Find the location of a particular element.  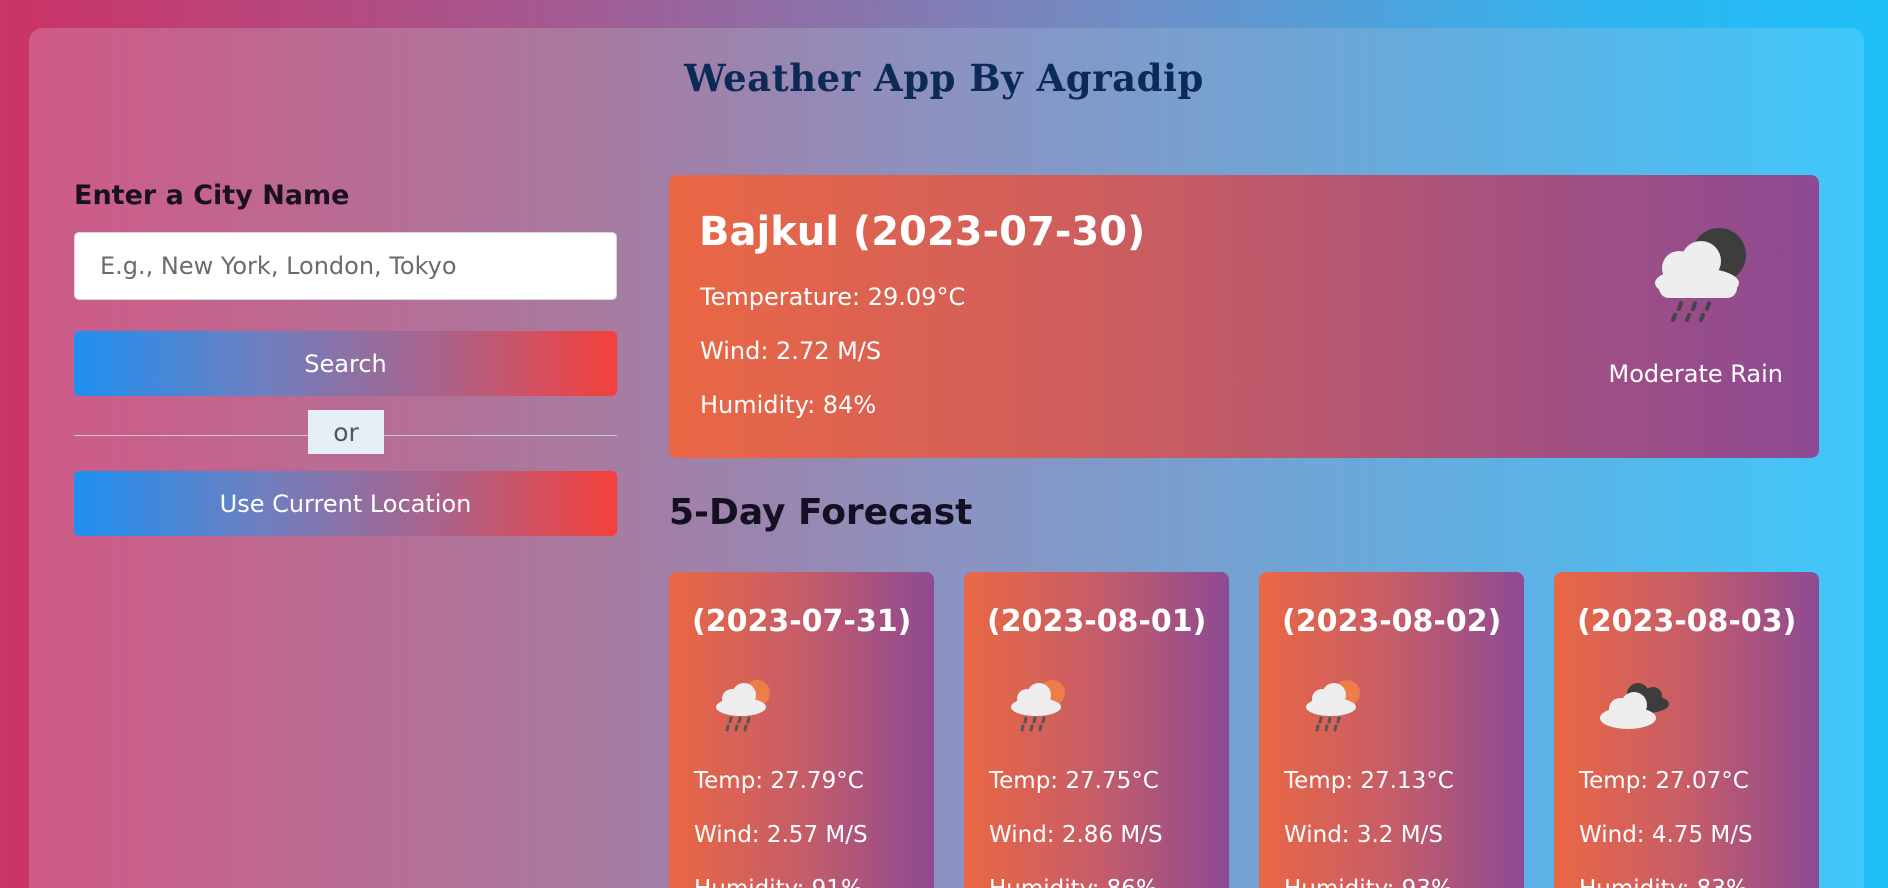

forecast-humidity: Humidity: 93% is located at coordinates (1368, 882).